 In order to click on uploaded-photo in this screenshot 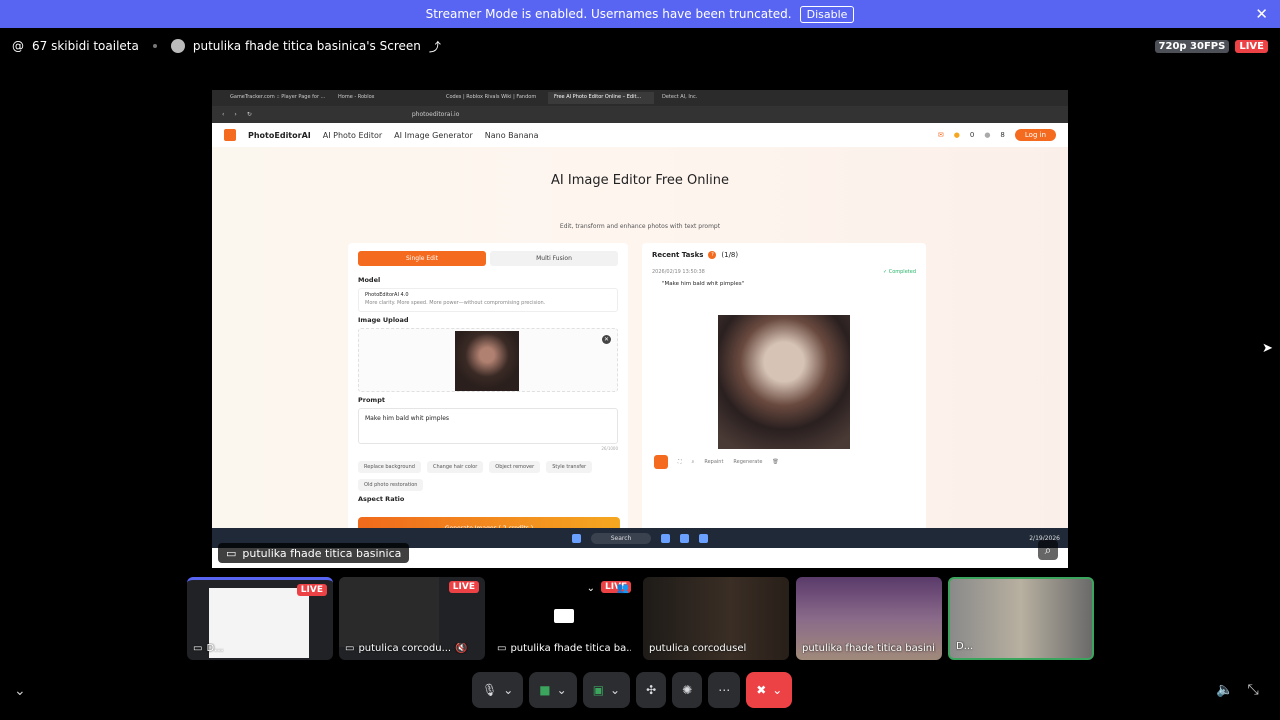, I will do `click(487, 361)`.